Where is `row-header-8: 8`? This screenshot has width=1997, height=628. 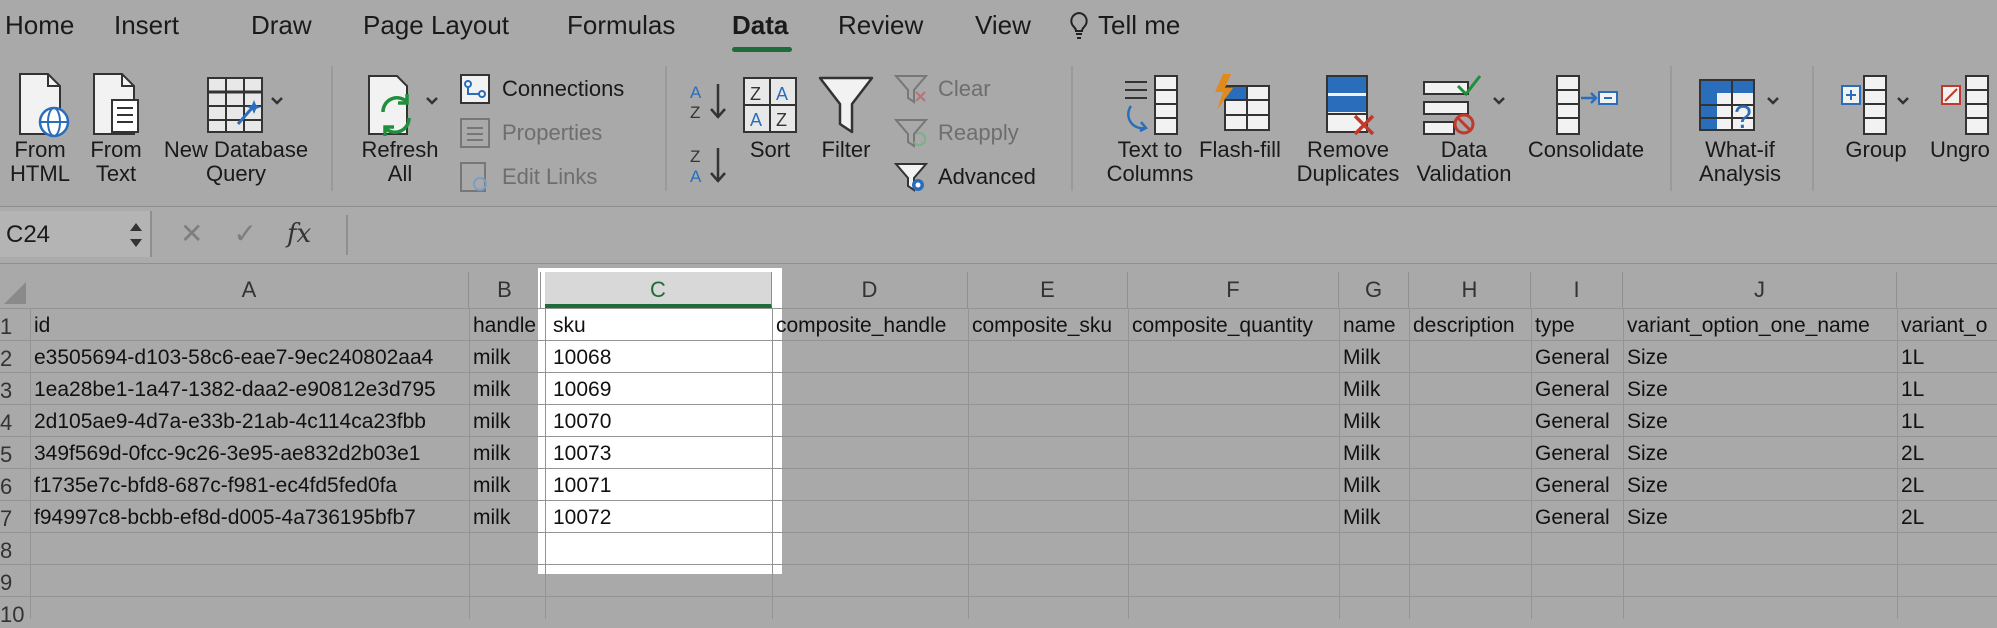 row-header-8: 8 is located at coordinates (14, 551).